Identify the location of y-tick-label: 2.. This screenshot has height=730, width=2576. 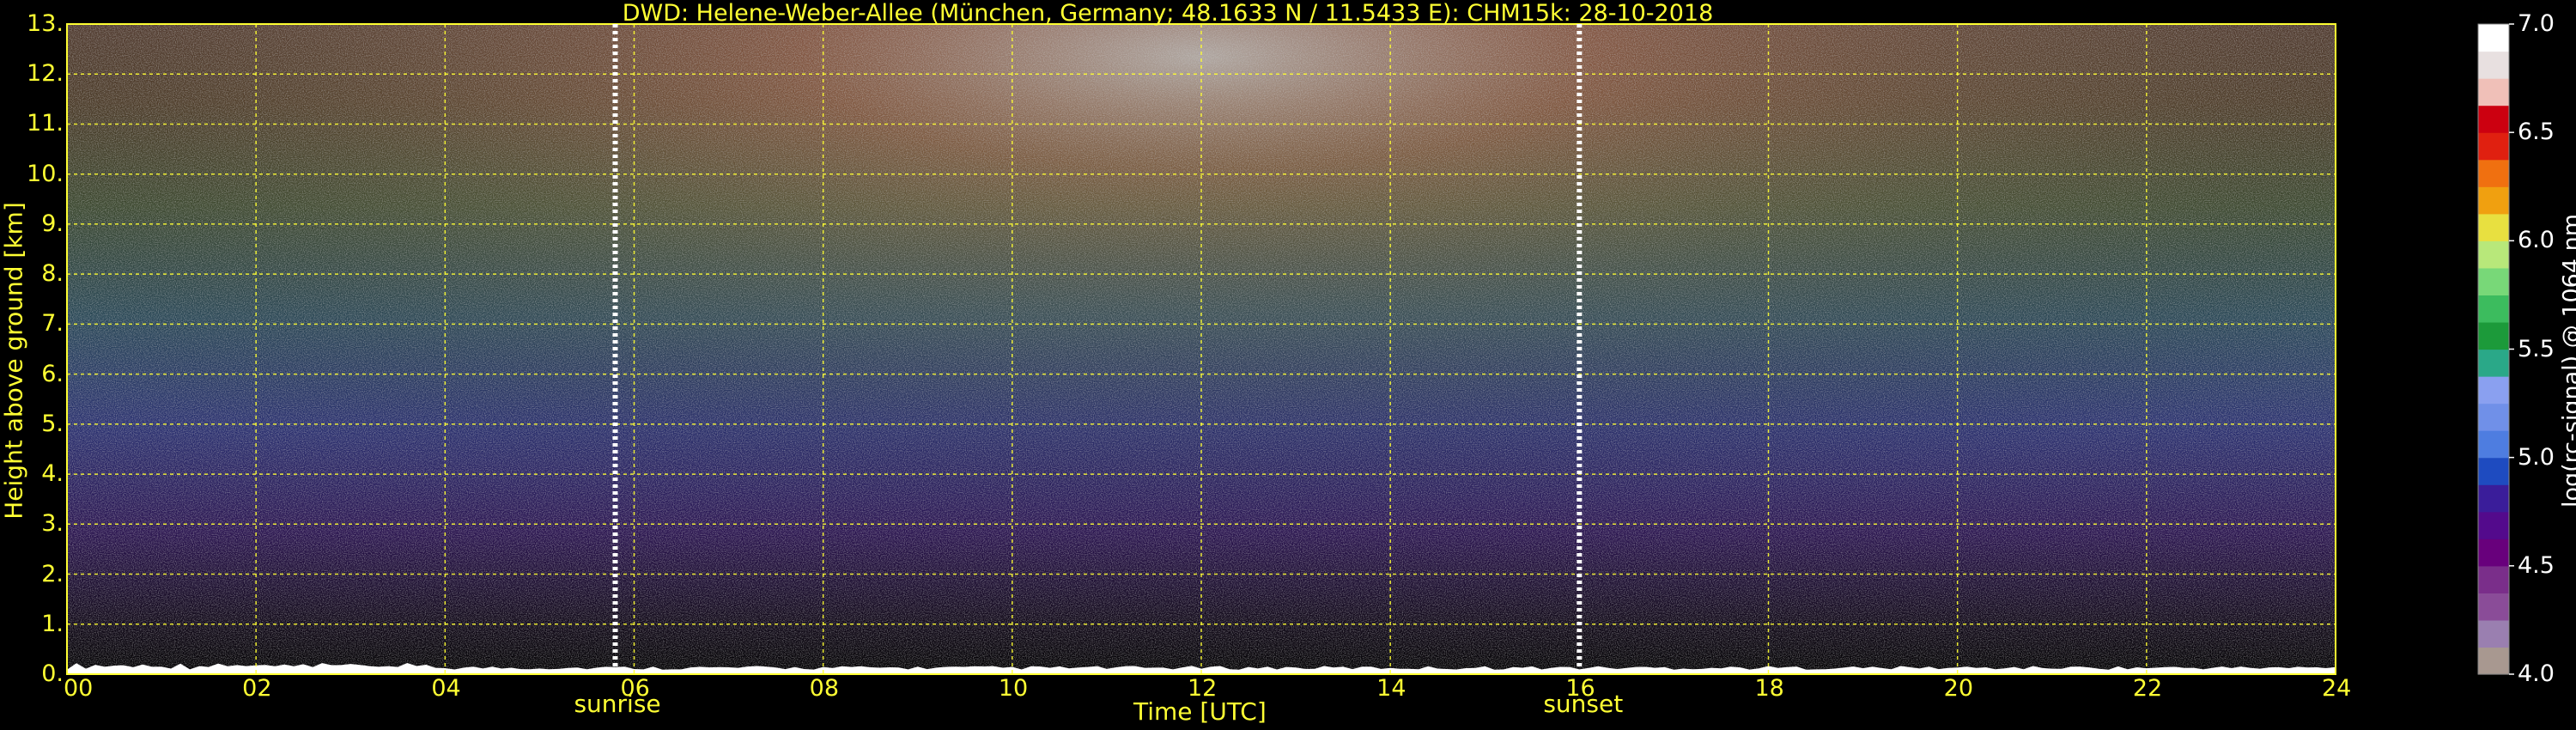
(52, 573).